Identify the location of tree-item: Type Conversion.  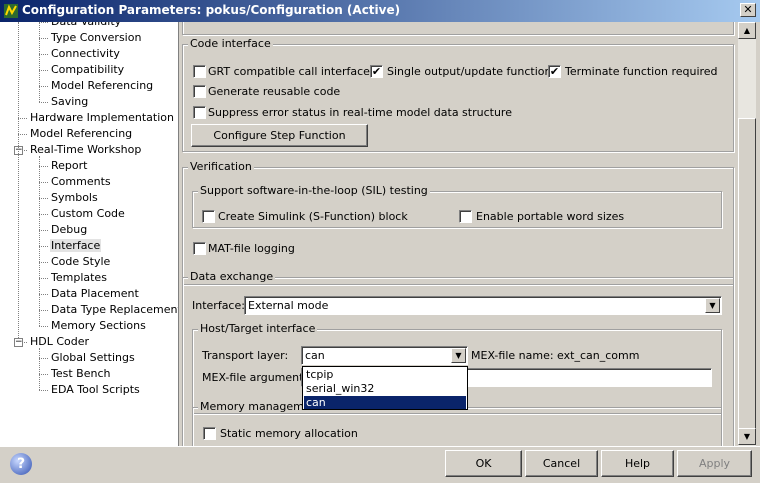
(96, 38).